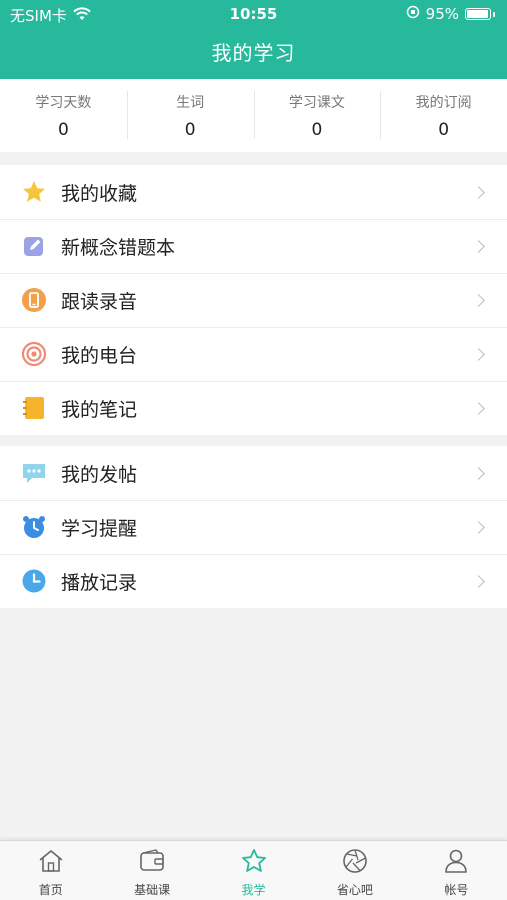 This screenshot has height=900, width=507. Describe the element at coordinates (413, 14) in the screenshot. I see `orientation-lock-icon` at that location.